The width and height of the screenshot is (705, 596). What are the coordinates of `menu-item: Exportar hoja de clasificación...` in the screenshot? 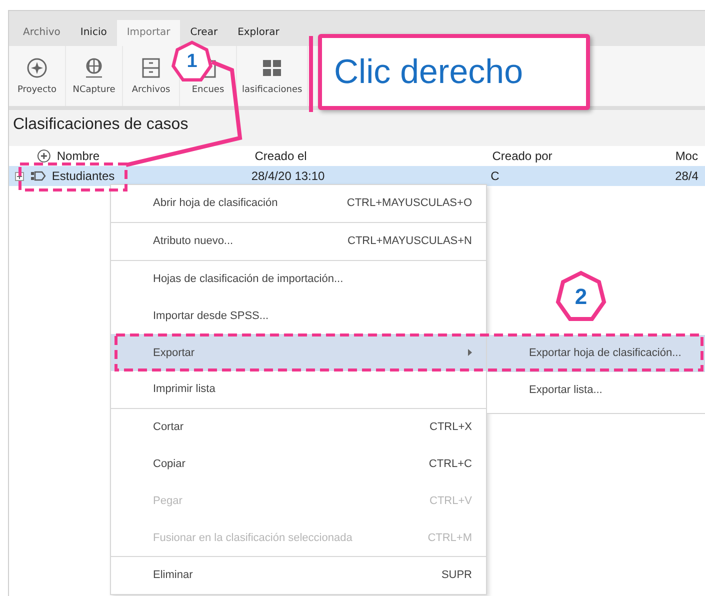 It's located at (596, 353).